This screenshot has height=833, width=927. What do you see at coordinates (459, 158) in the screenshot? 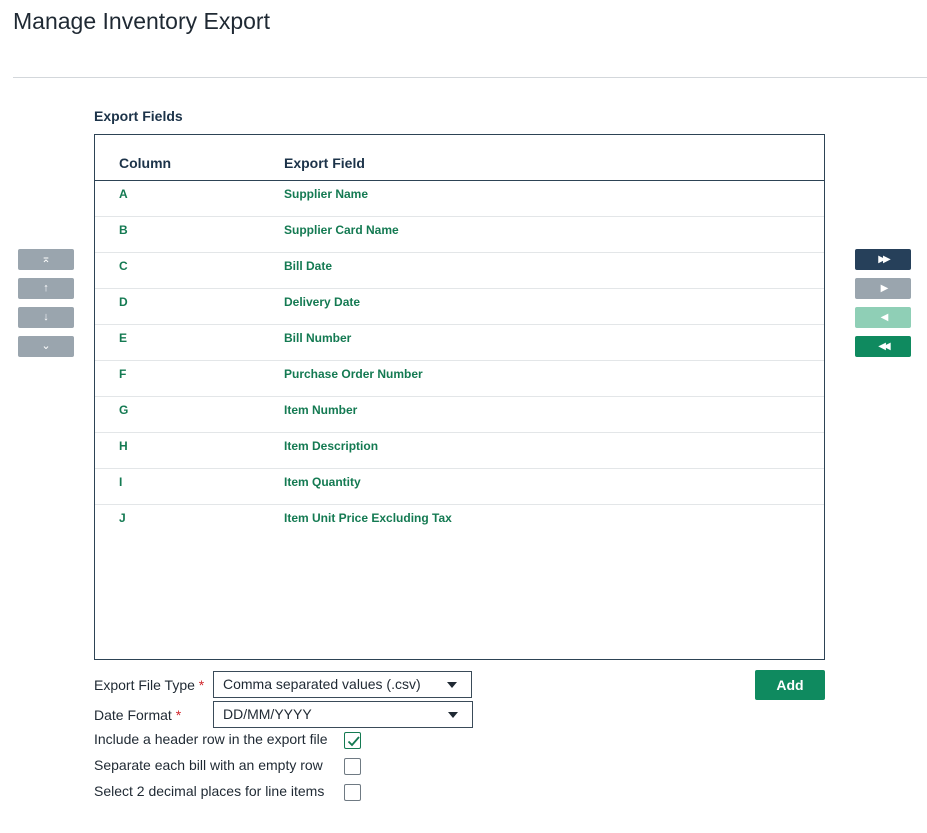
I see `table-header: Column Export Field` at bounding box center [459, 158].